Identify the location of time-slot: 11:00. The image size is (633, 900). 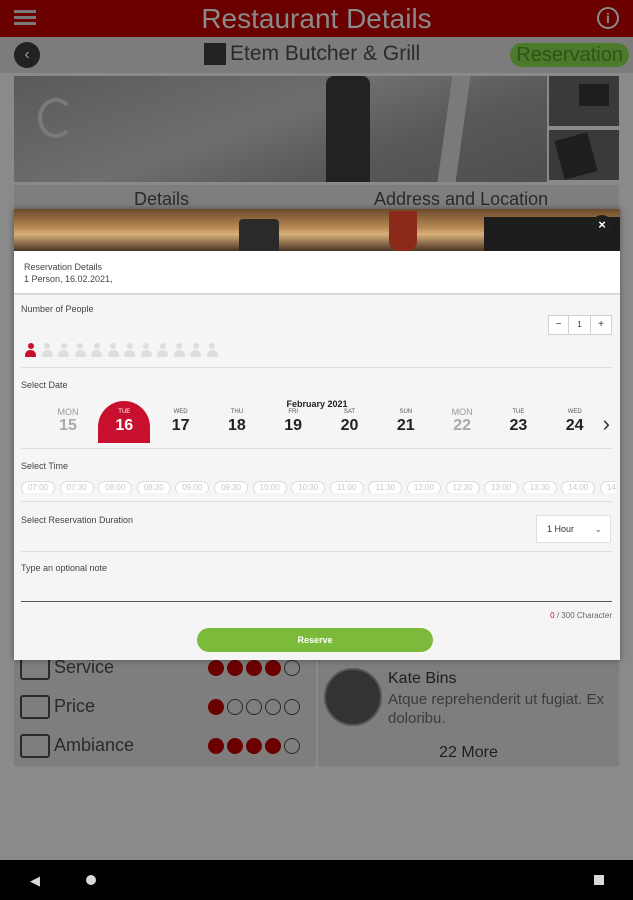
(346, 487).